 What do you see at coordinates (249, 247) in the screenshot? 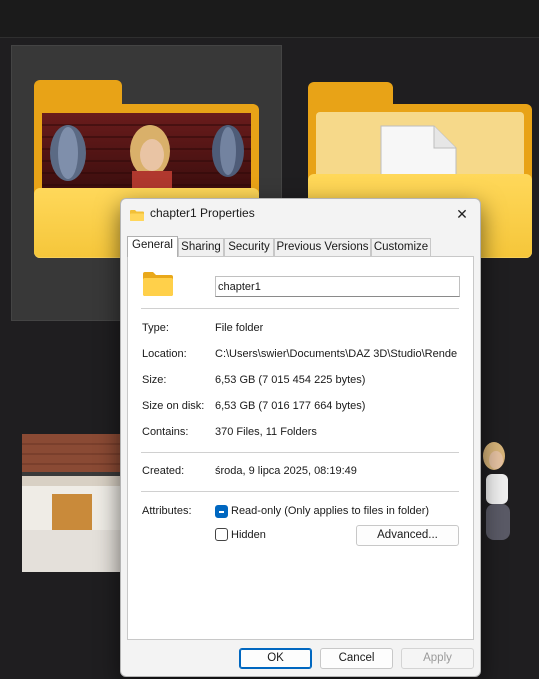
I see `tab-security: Security` at bounding box center [249, 247].